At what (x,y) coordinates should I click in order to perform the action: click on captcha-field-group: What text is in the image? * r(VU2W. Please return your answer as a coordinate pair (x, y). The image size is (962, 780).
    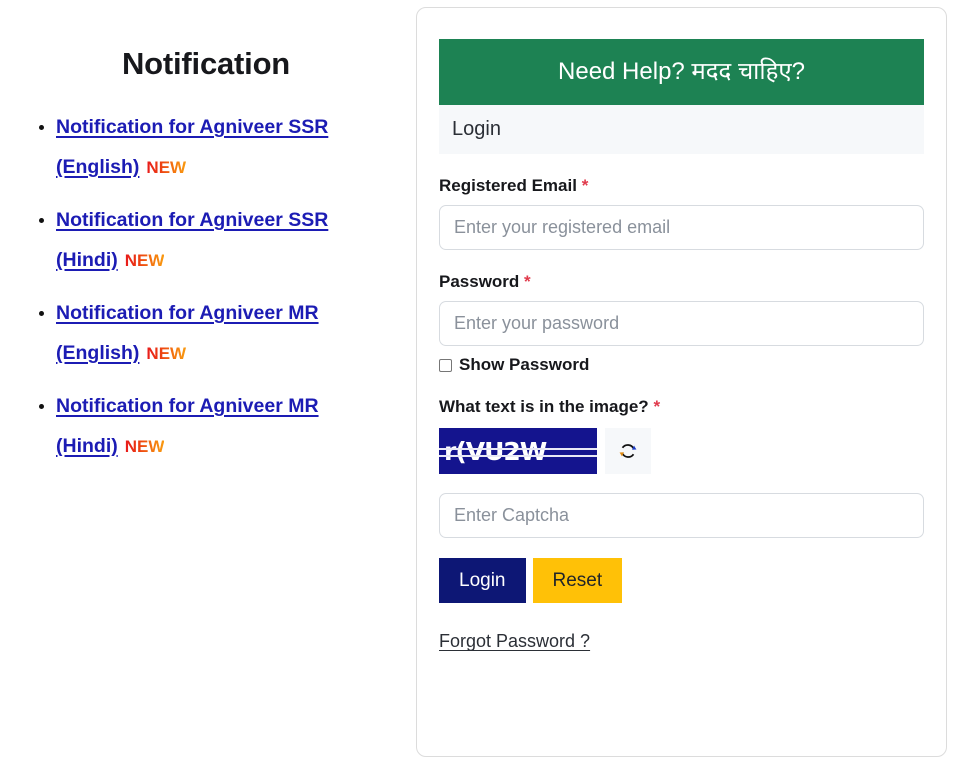
    Looking at the image, I should click on (681, 468).